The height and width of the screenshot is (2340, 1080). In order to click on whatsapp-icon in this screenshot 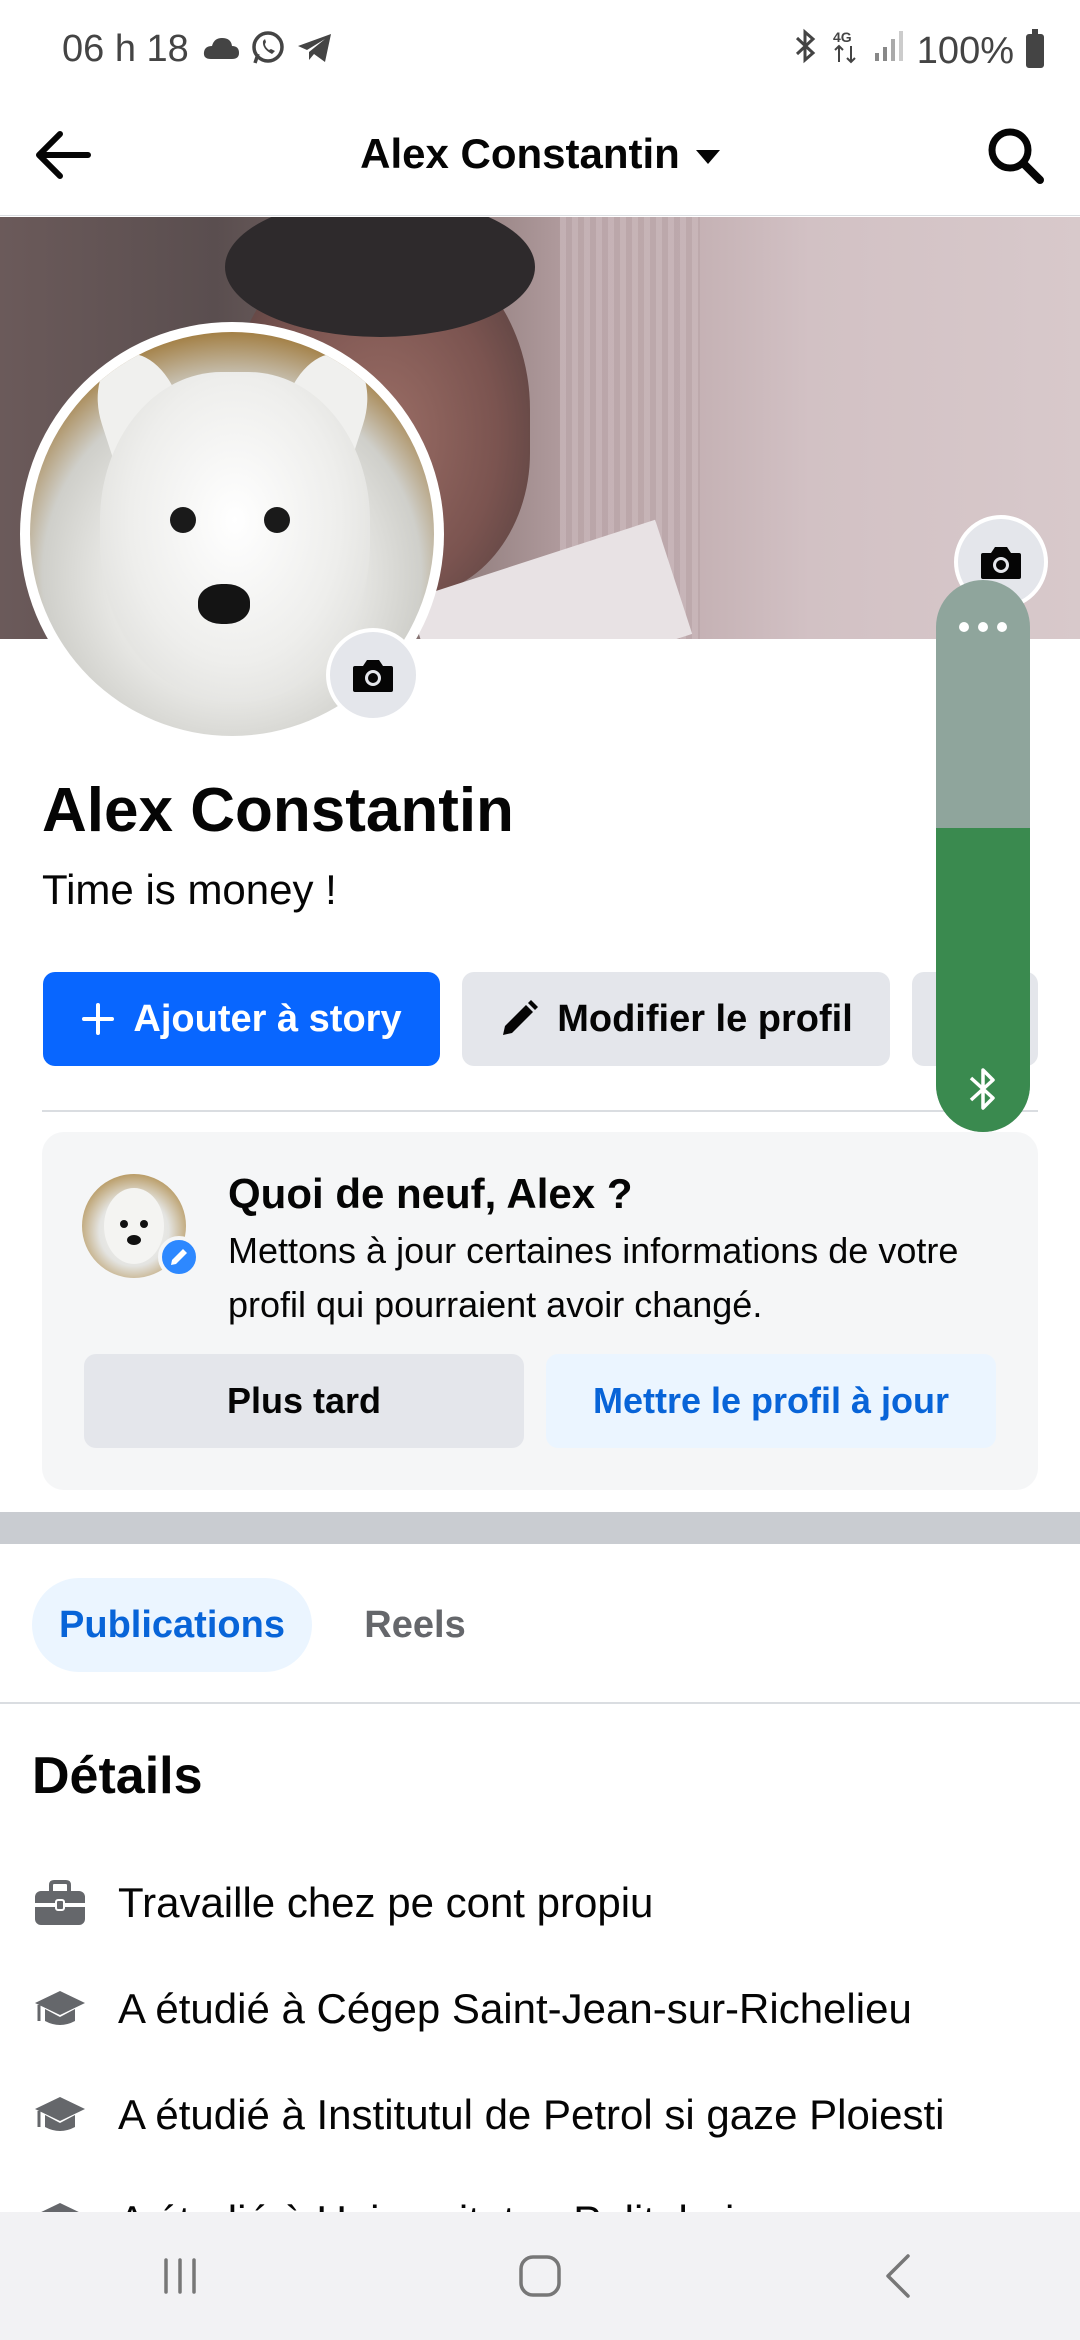, I will do `click(268, 50)`.